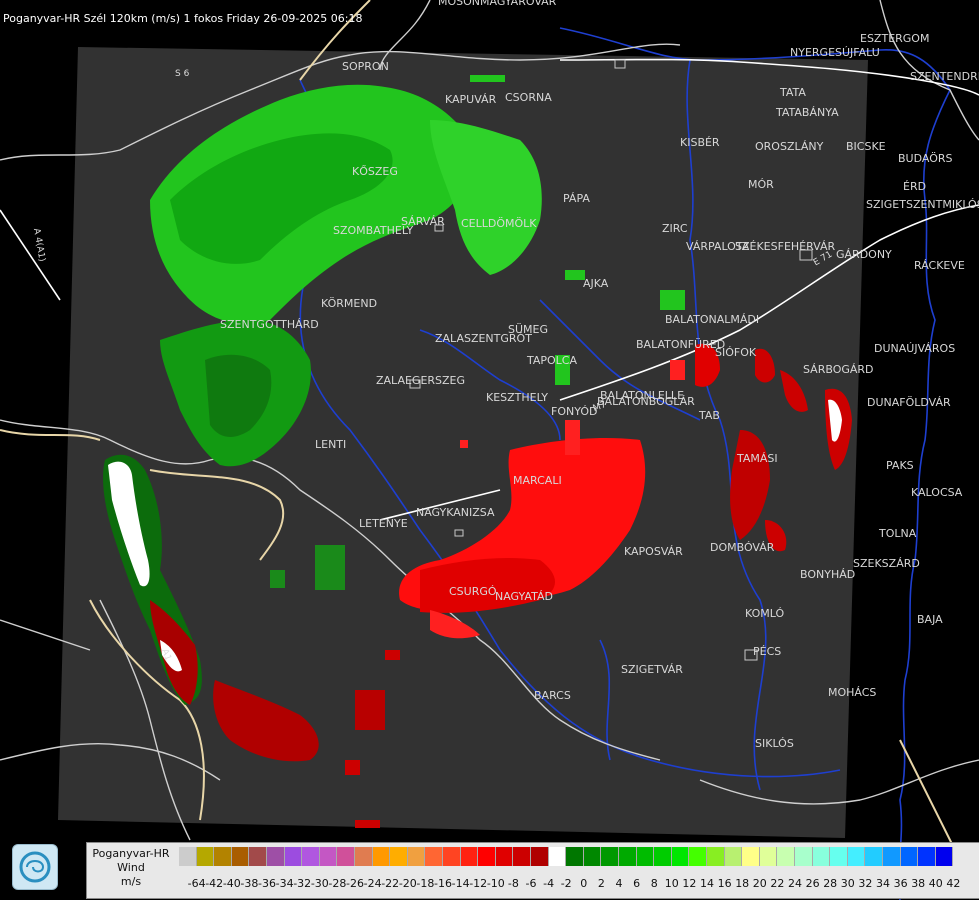 Image resolution: width=979 pixels, height=900 pixels. Describe the element at coordinates (646, 401) in the screenshot. I see `city-label: BALATONBOGLÁR` at that location.